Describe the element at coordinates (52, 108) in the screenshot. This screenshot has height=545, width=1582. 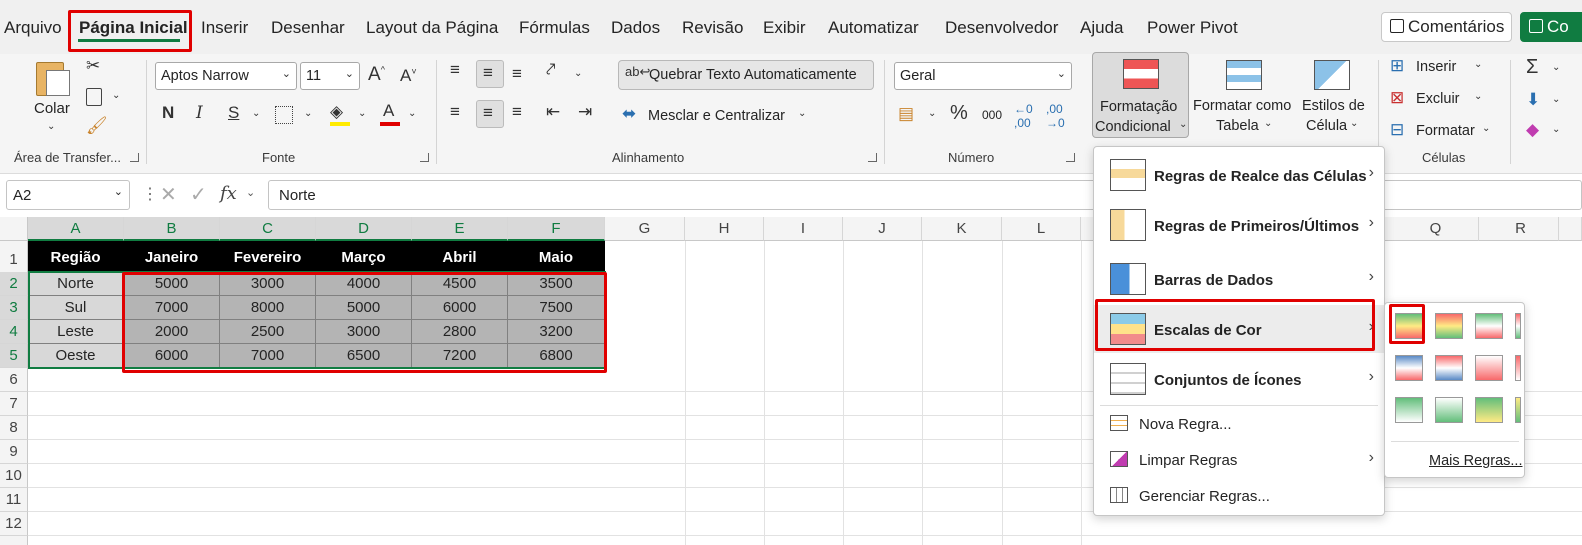
I see `paste-button: Colar` at that location.